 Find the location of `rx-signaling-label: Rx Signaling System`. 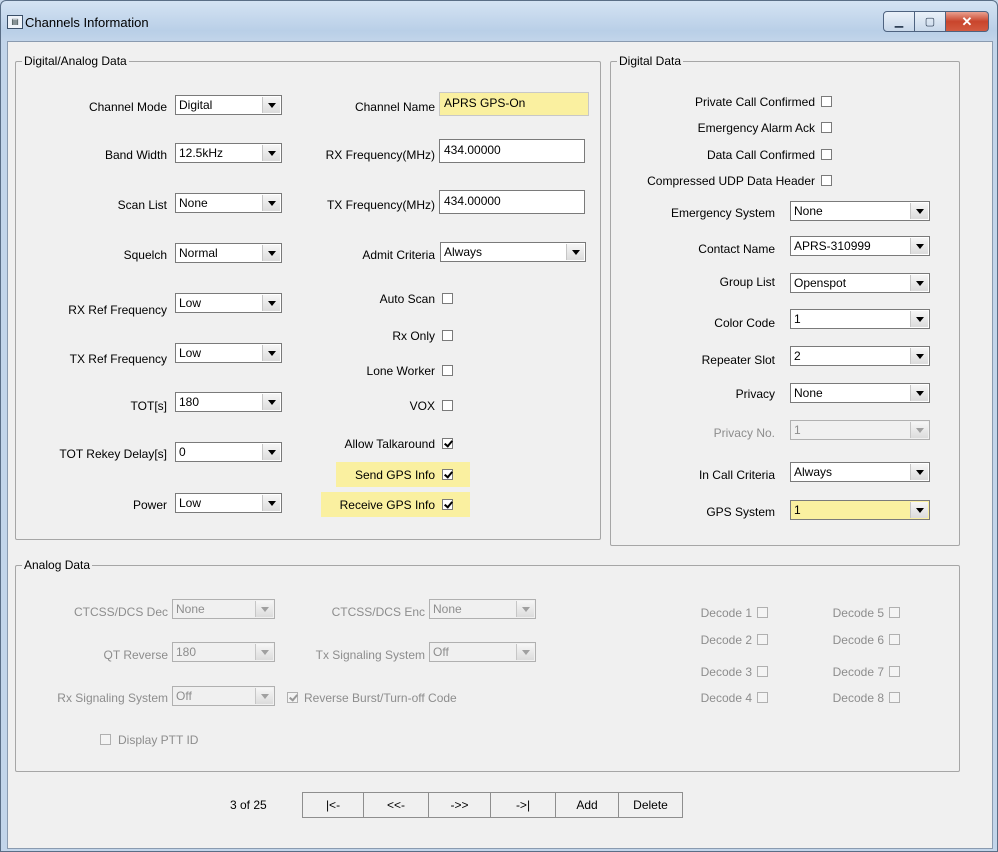

rx-signaling-label: Rx Signaling System is located at coordinates (112, 698).